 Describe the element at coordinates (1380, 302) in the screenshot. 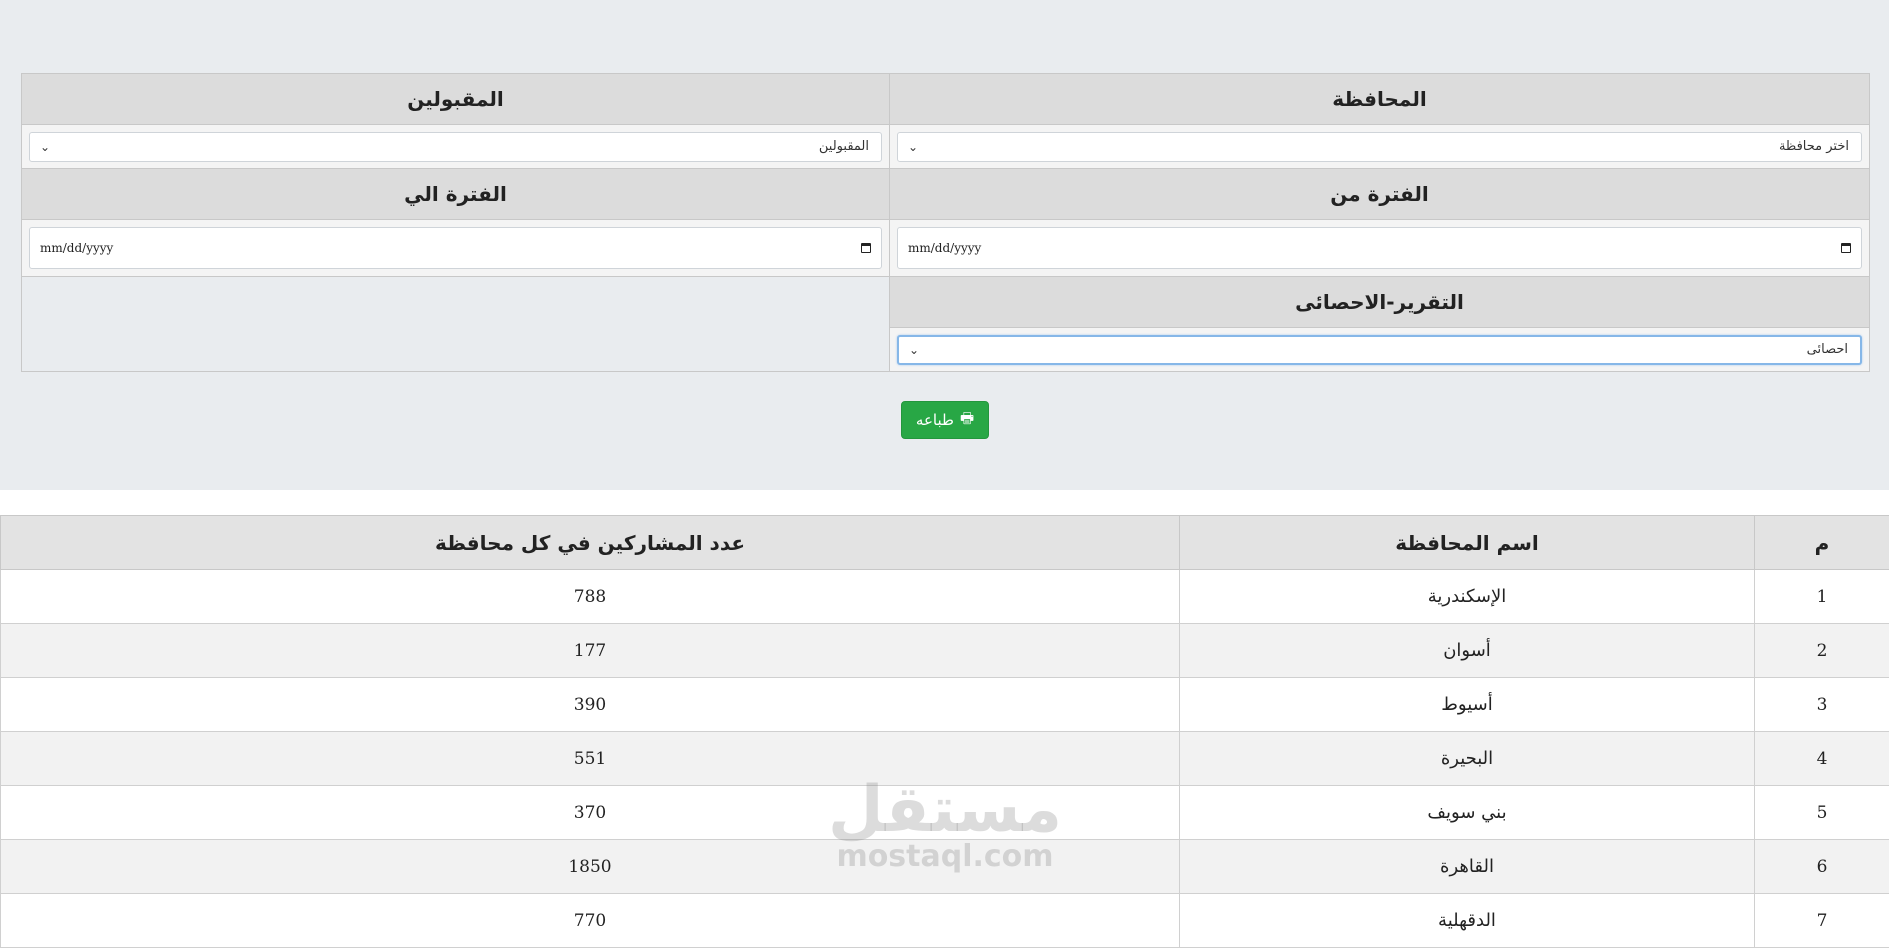

I see `report-label: التقرير-الاحصائى` at that location.